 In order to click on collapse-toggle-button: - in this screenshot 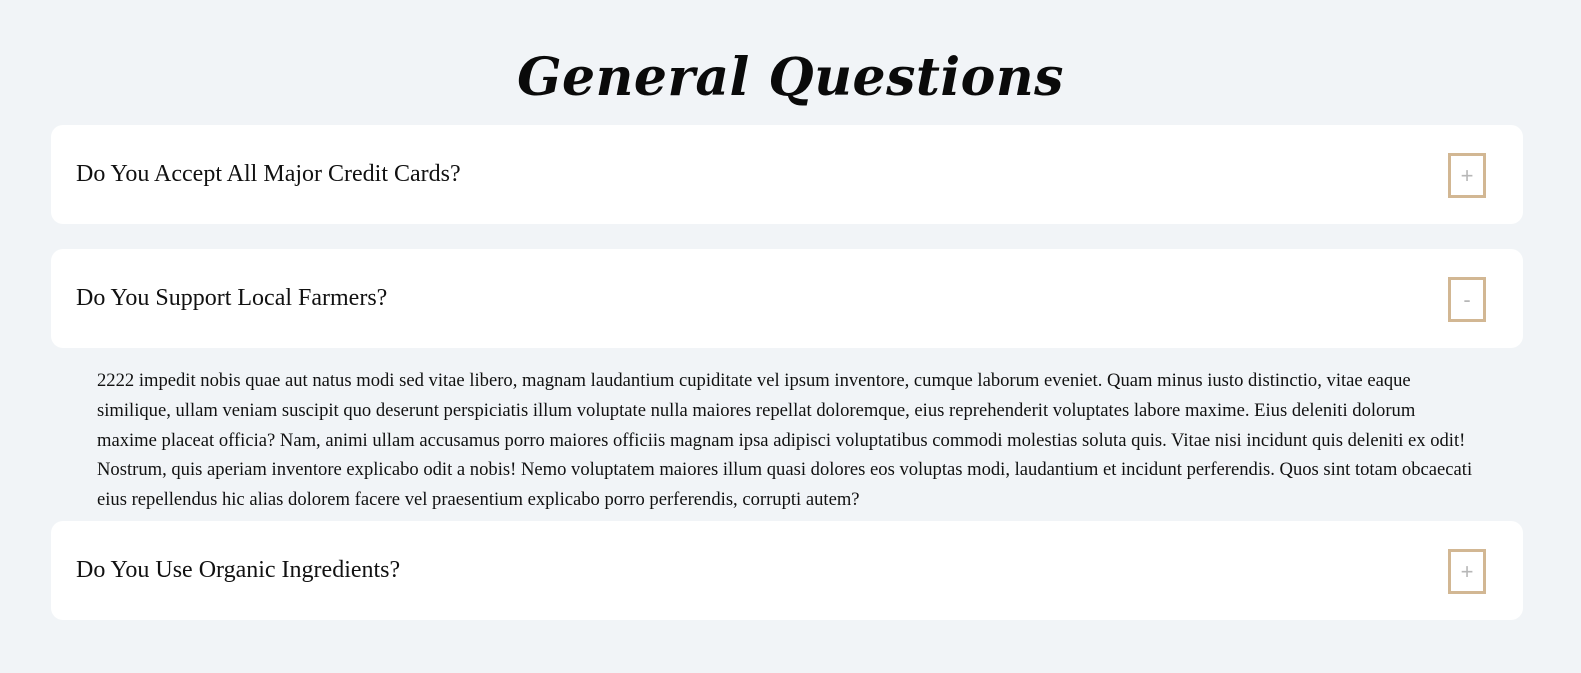, I will do `click(1467, 299)`.